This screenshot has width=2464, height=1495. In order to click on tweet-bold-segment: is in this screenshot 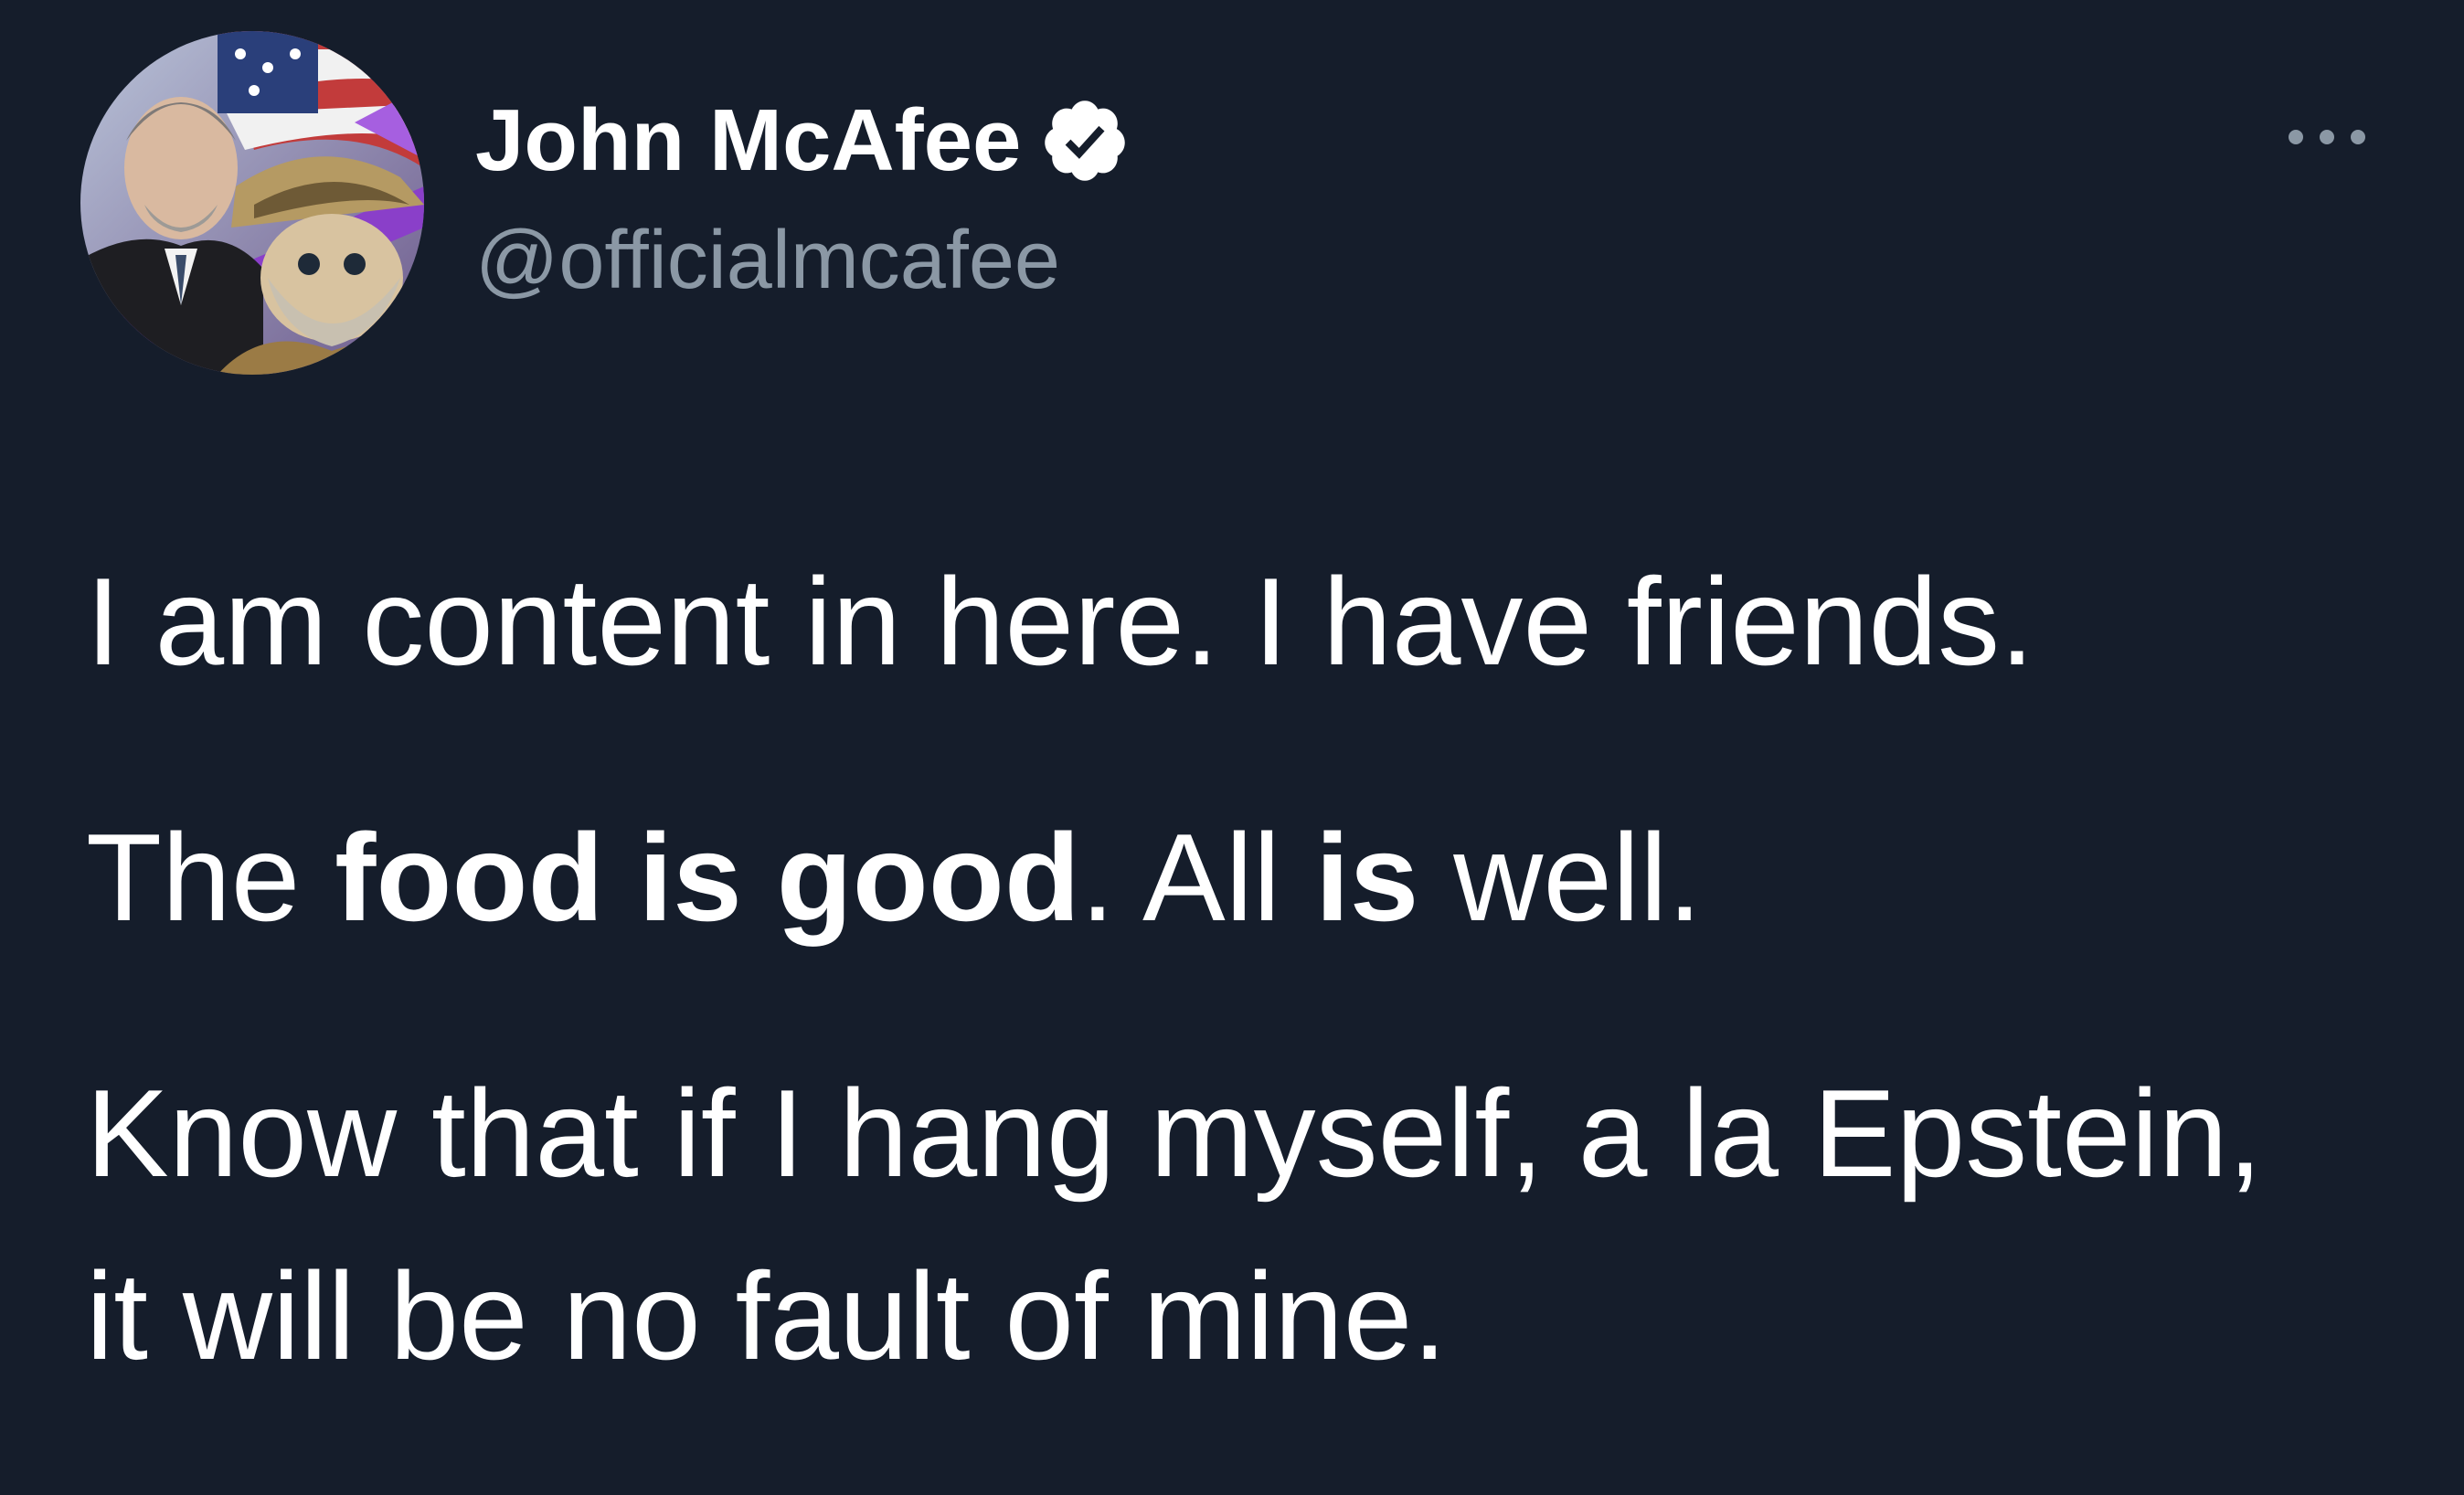, I will do `click(1366, 878)`.